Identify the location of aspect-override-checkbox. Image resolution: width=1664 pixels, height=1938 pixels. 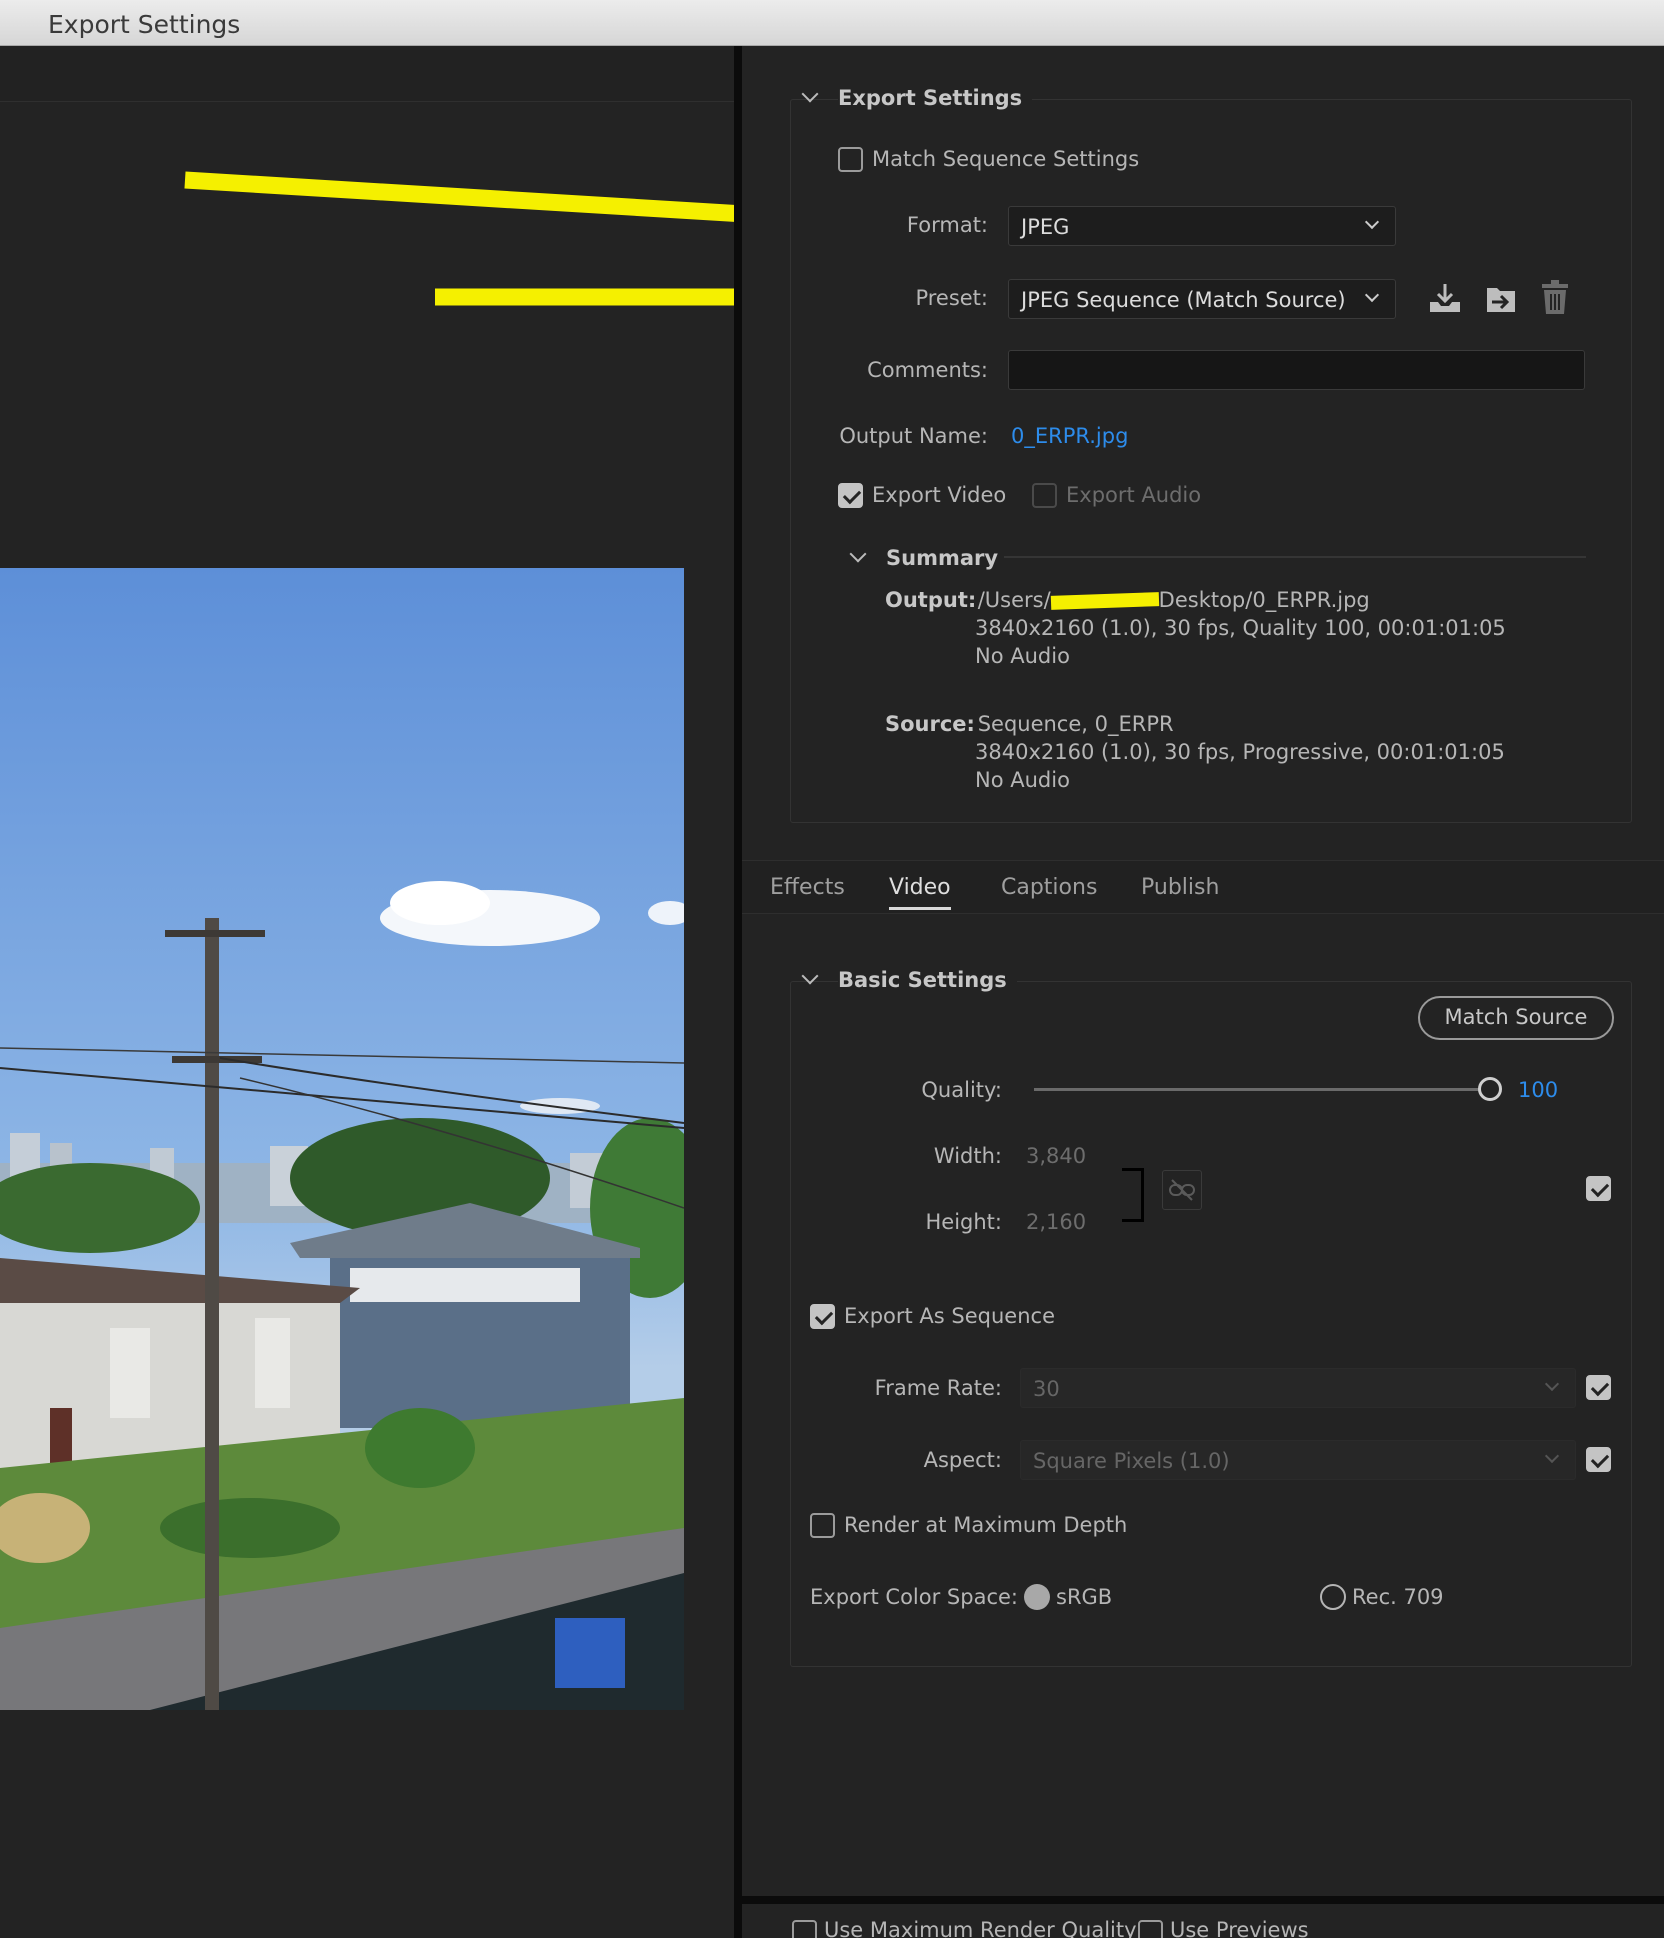
(1598, 1459).